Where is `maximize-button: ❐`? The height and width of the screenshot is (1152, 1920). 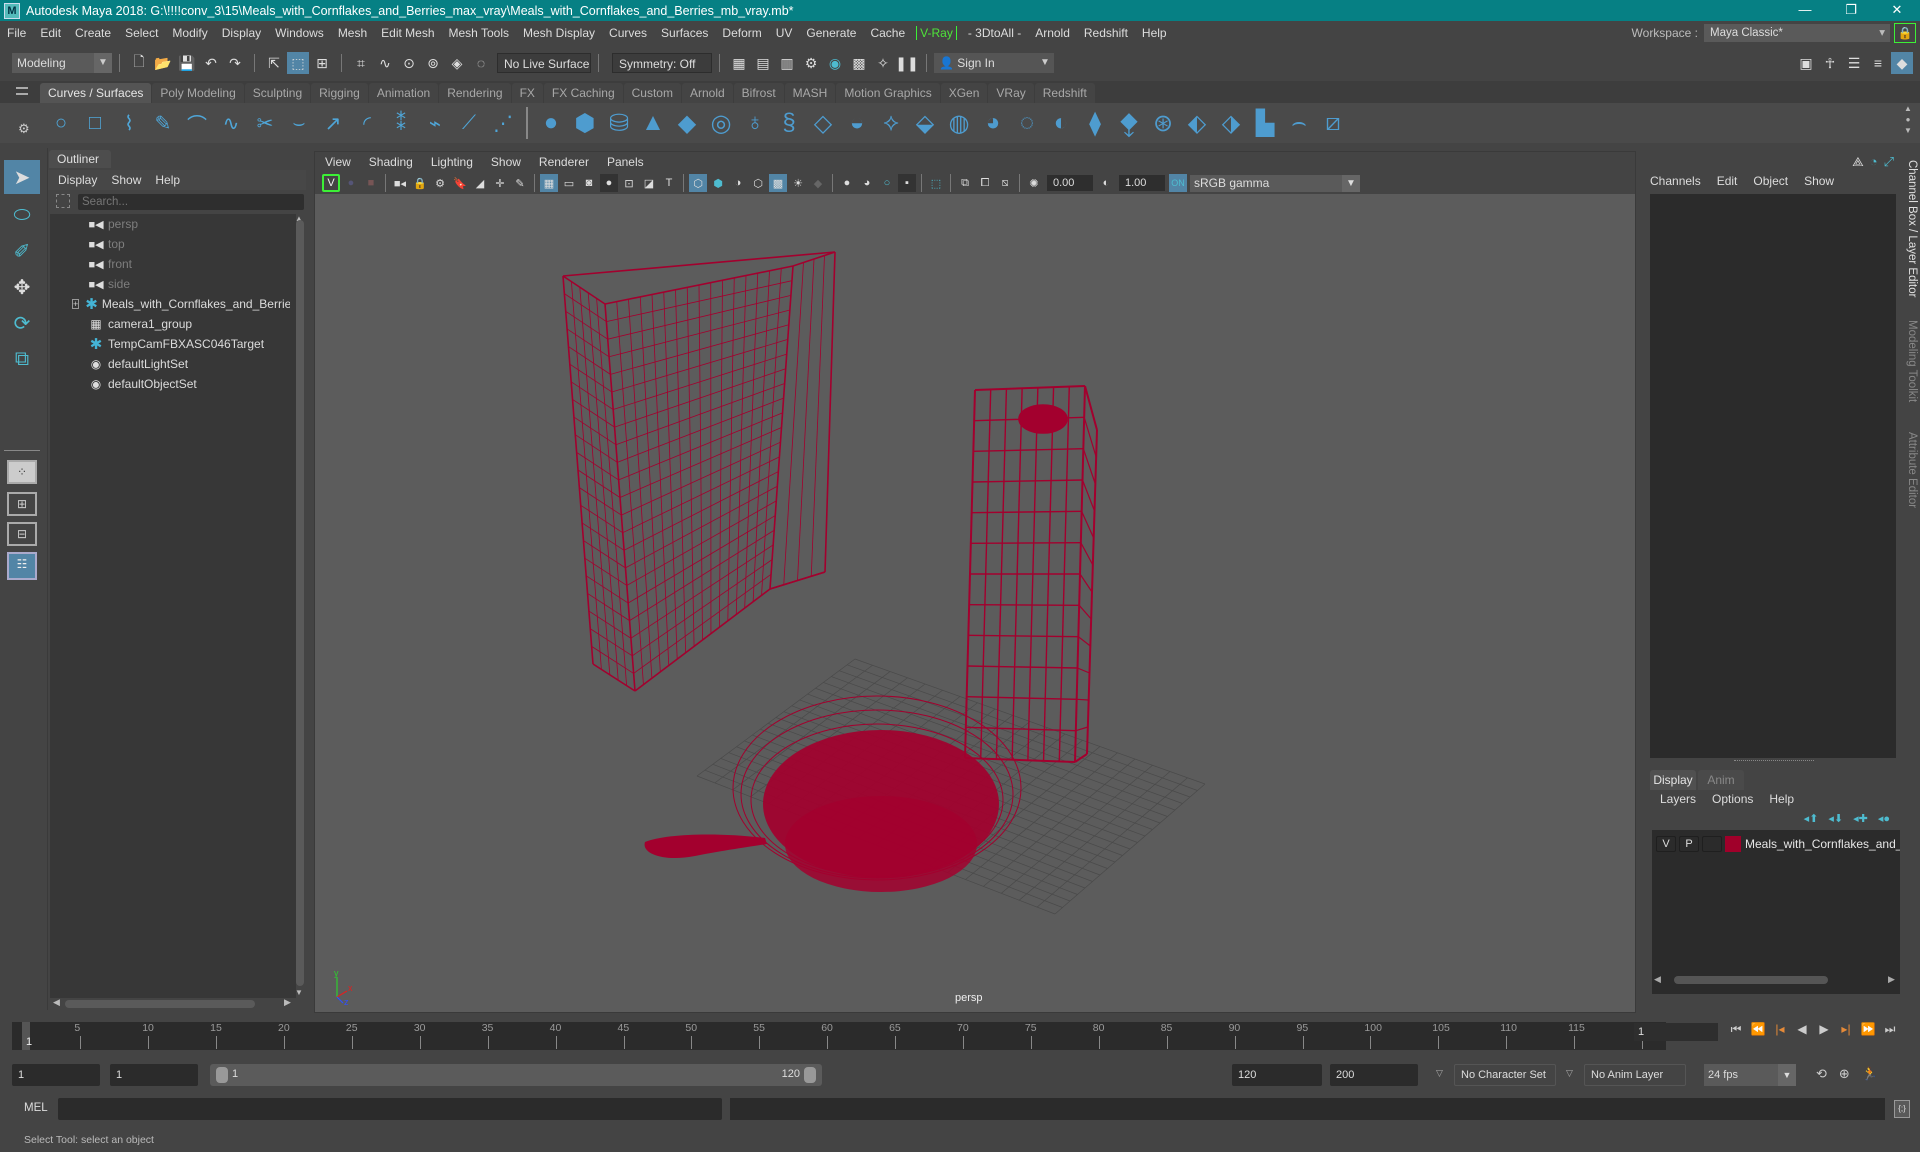
maximize-button: ❐ is located at coordinates (1851, 10).